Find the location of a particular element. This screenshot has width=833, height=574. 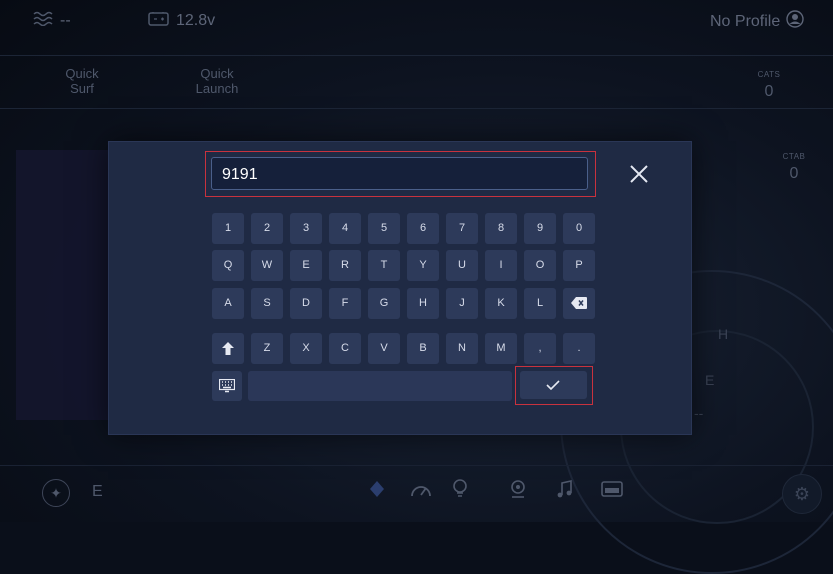

key-4: 4 is located at coordinates (345, 228).